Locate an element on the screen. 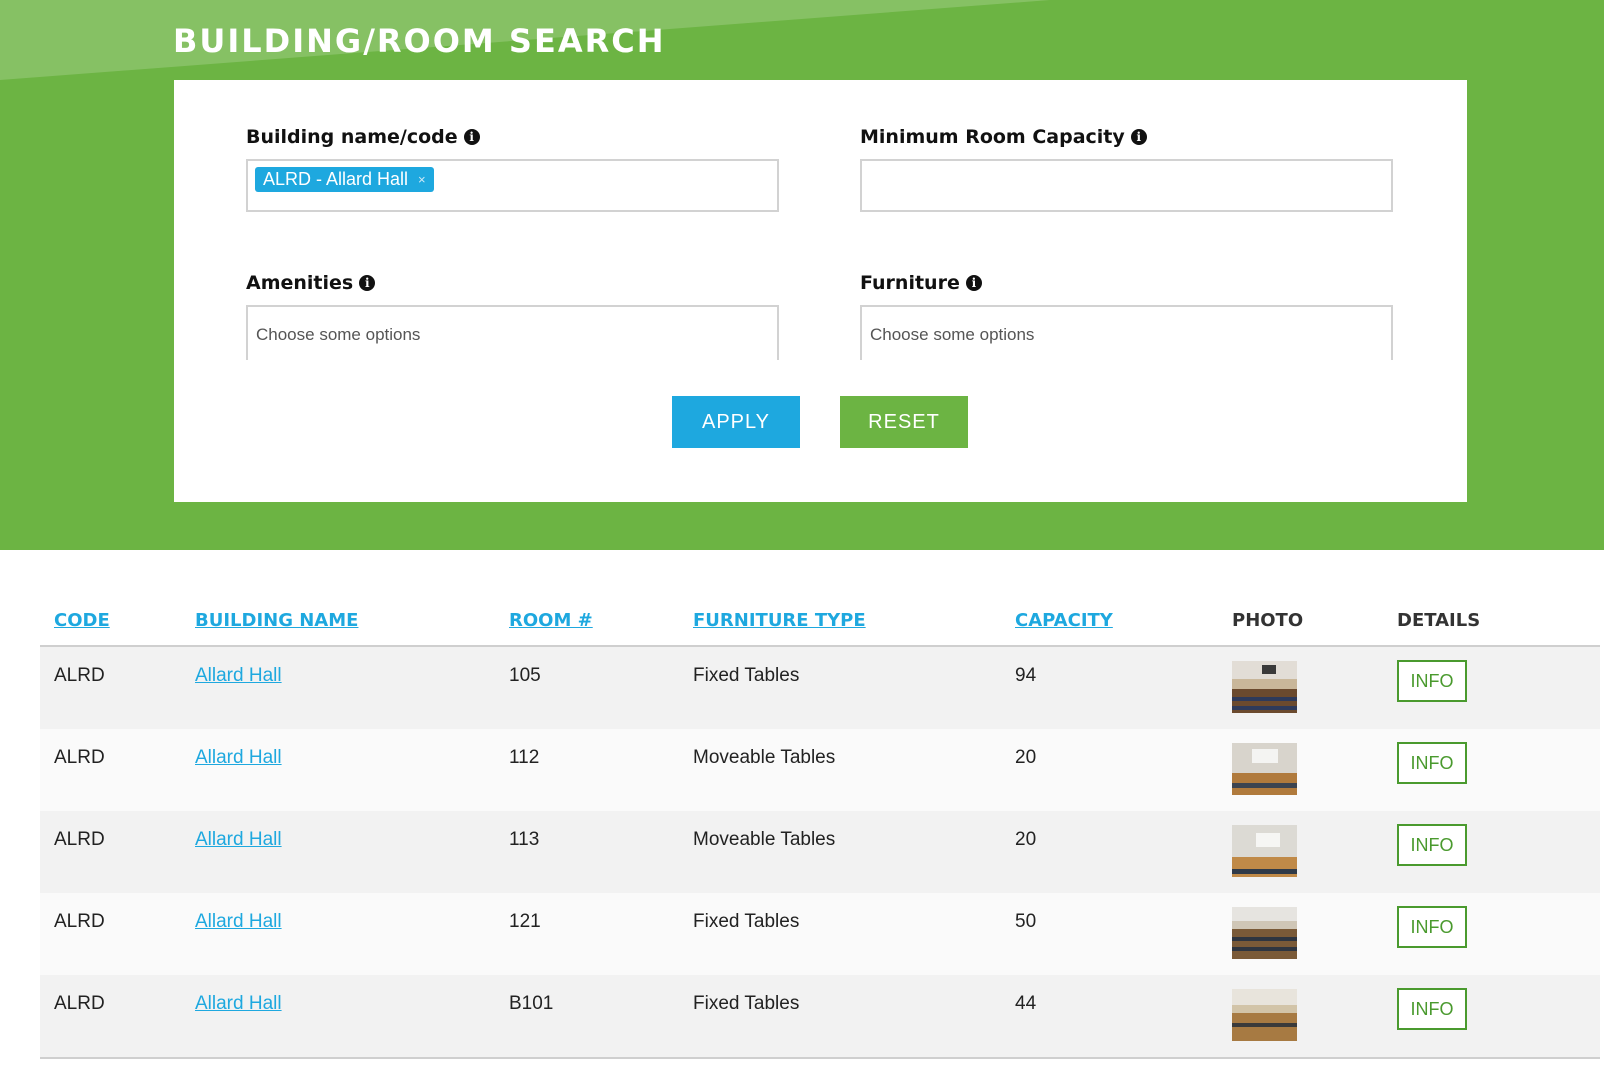 The width and height of the screenshot is (1604, 1082). amenities-field: Amenities i Choose some options is located at coordinates (512, 316).